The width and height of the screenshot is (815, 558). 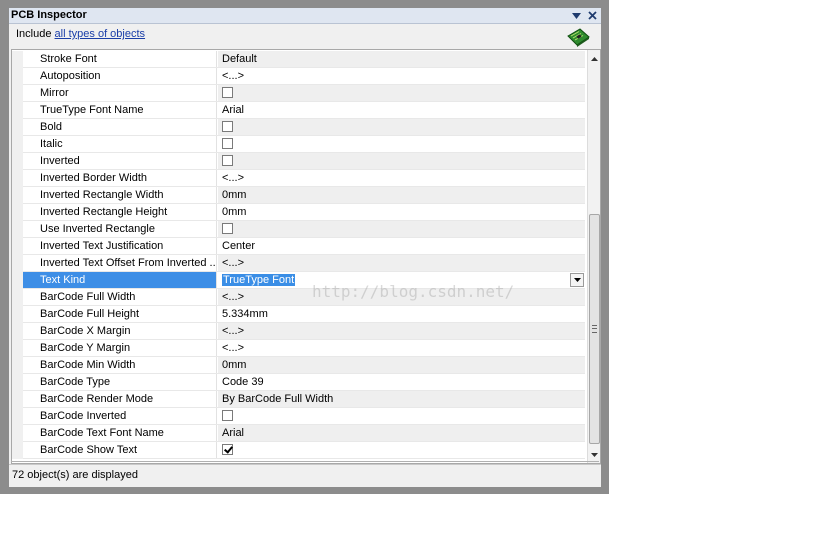 What do you see at coordinates (49, 15) in the screenshot?
I see `window-title: PCB Inspector` at bounding box center [49, 15].